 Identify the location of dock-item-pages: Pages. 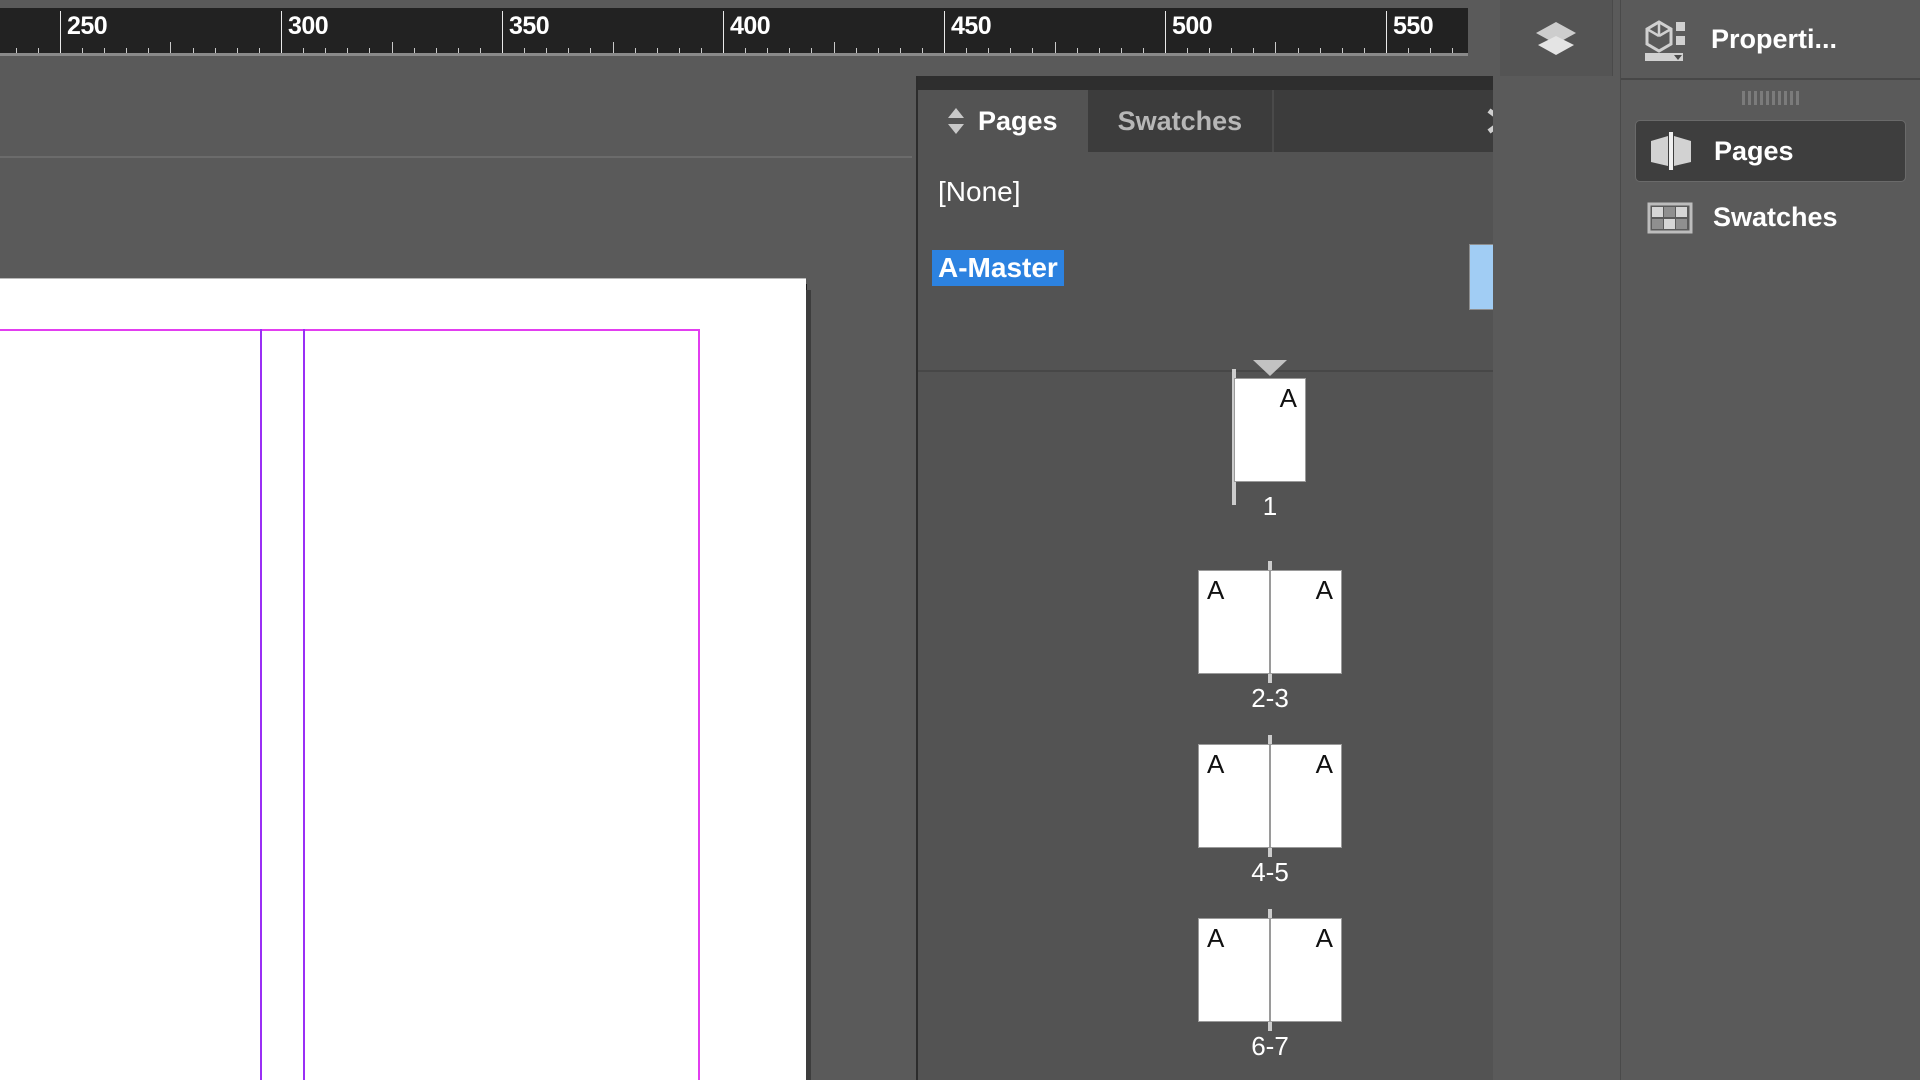
(1770, 151).